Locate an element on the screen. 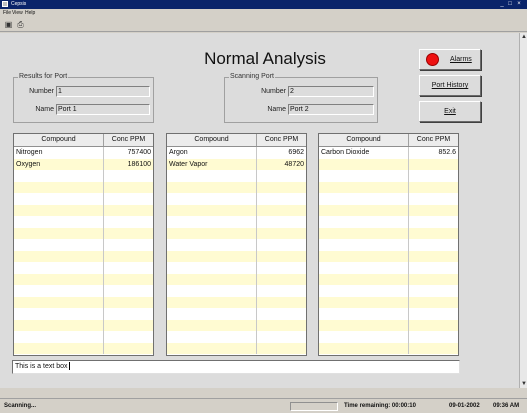  menu-view: View is located at coordinates (17, 13).